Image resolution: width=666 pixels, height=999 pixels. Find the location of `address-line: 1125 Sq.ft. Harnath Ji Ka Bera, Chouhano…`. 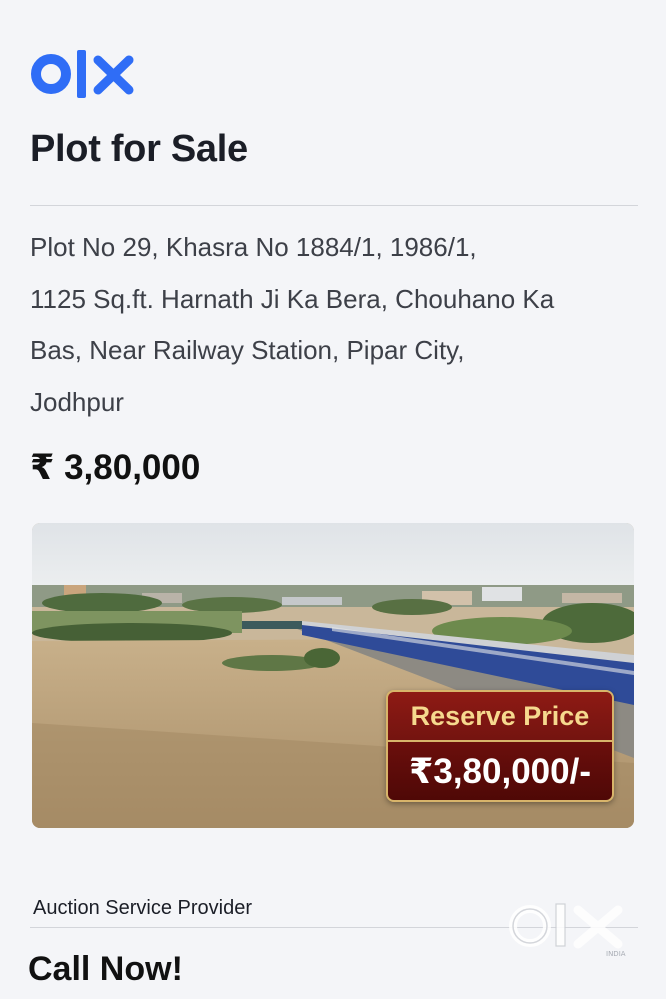

address-line: 1125 Sq.ft. Harnath Ji Ka Bera, Chouhano… is located at coordinates (292, 298).